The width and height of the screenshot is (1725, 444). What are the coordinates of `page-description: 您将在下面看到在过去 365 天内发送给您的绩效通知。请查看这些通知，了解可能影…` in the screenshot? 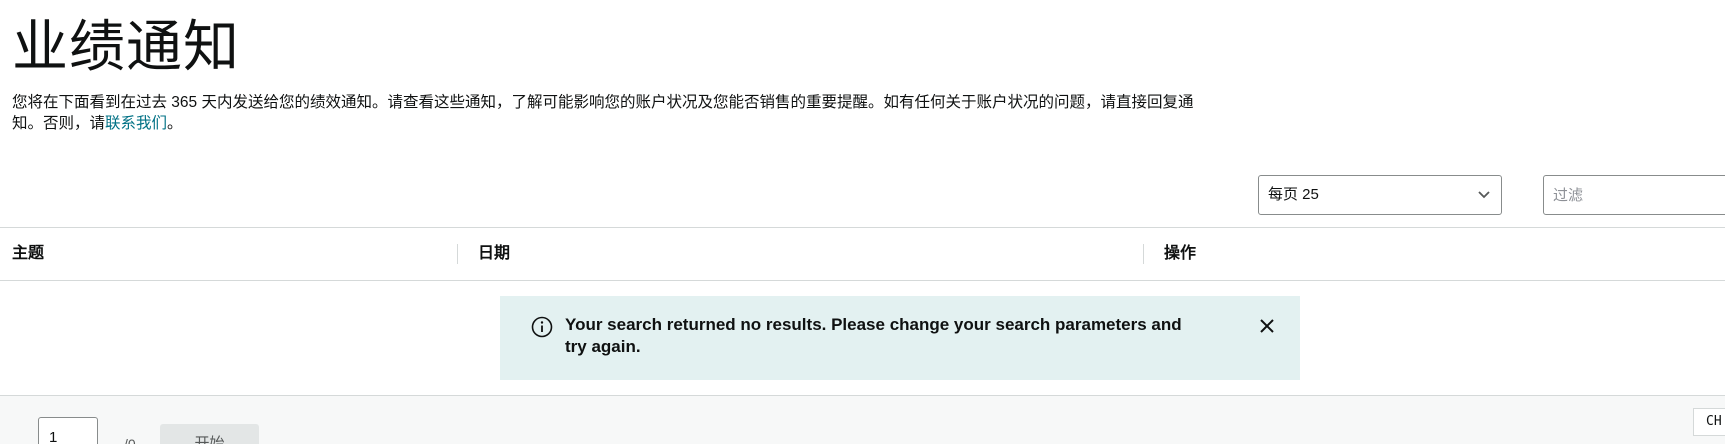 It's located at (612, 113).